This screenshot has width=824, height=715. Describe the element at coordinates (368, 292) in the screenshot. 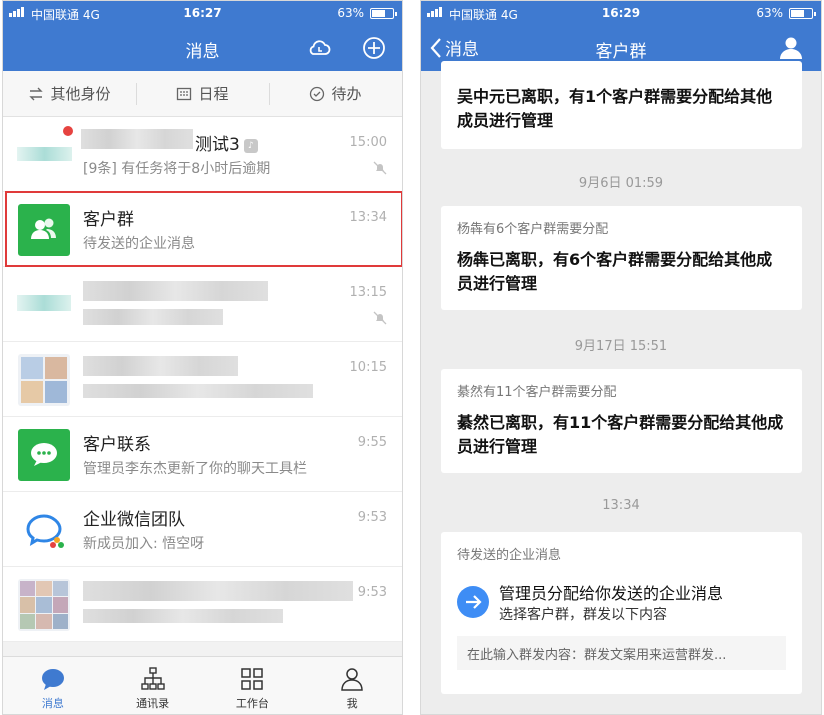

I see `conversation-time: 13:15` at that location.